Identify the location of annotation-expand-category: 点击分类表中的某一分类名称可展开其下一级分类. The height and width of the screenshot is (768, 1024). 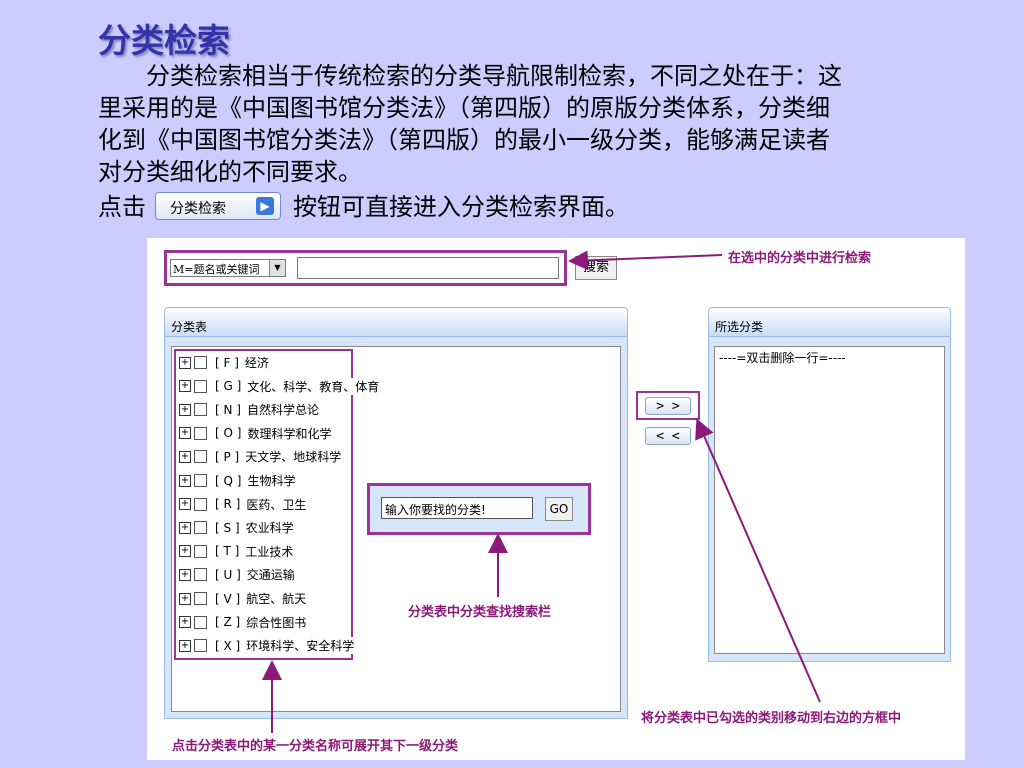
(315, 746).